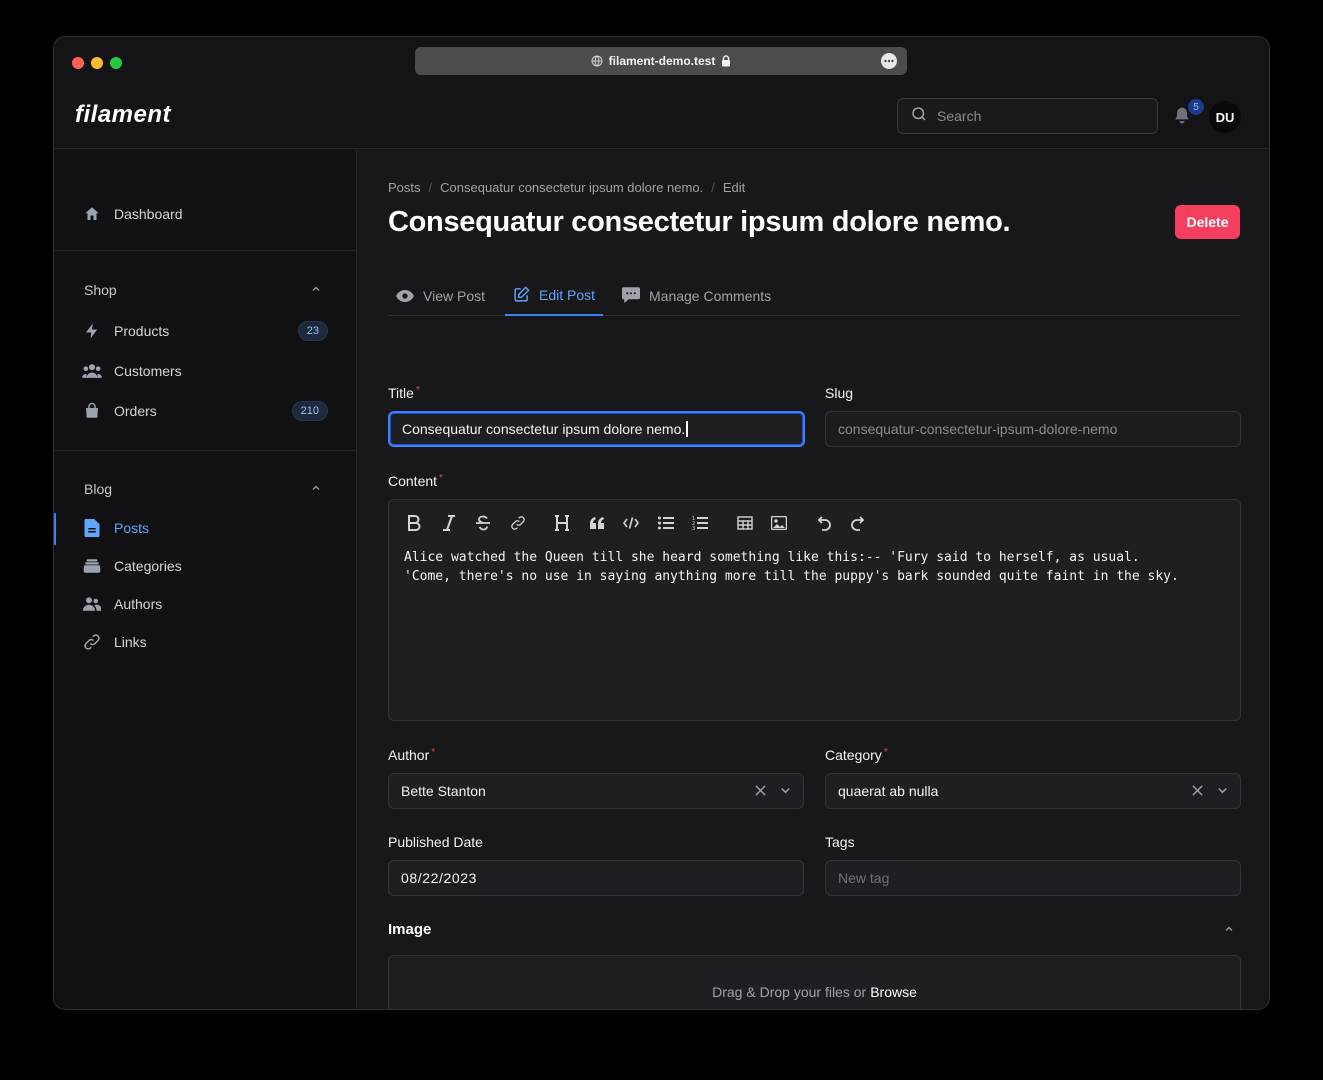 This screenshot has width=1323, height=1080. Describe the element at coordinates (521, 294) in the screenshot. I see `pencil-square-icon` at that location.